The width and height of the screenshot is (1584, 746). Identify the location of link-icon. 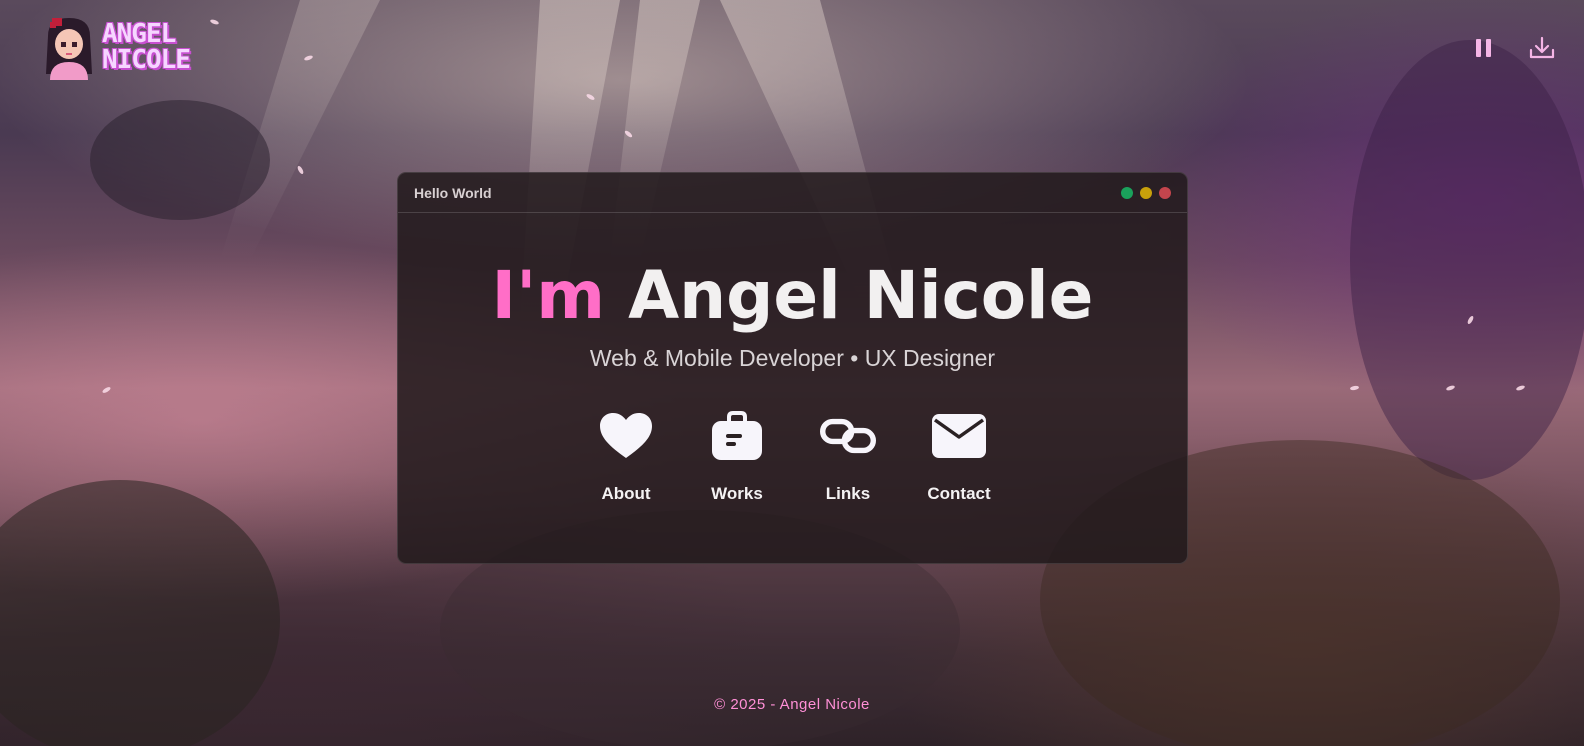
(848, 436).